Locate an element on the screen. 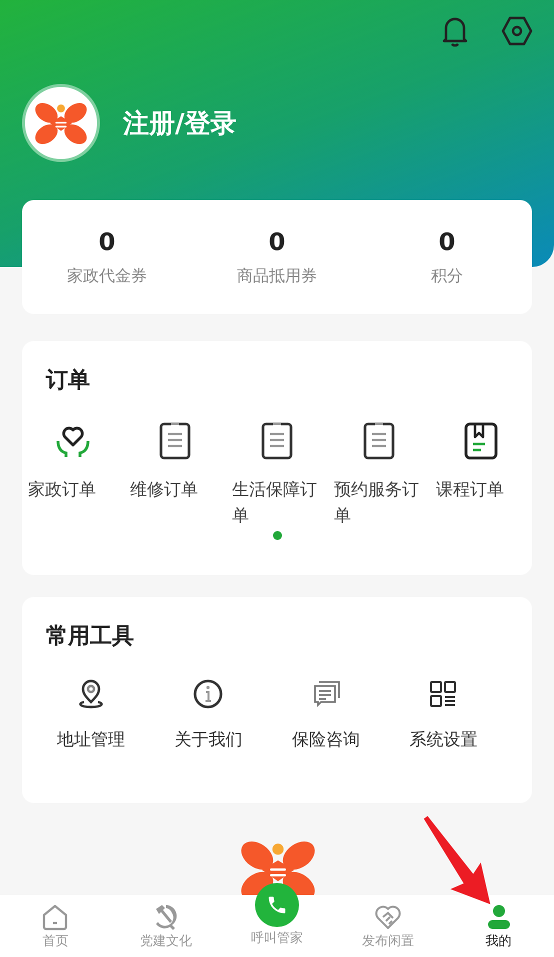  stat-label: 商品抵用券 is located at coordinates (277, 276).